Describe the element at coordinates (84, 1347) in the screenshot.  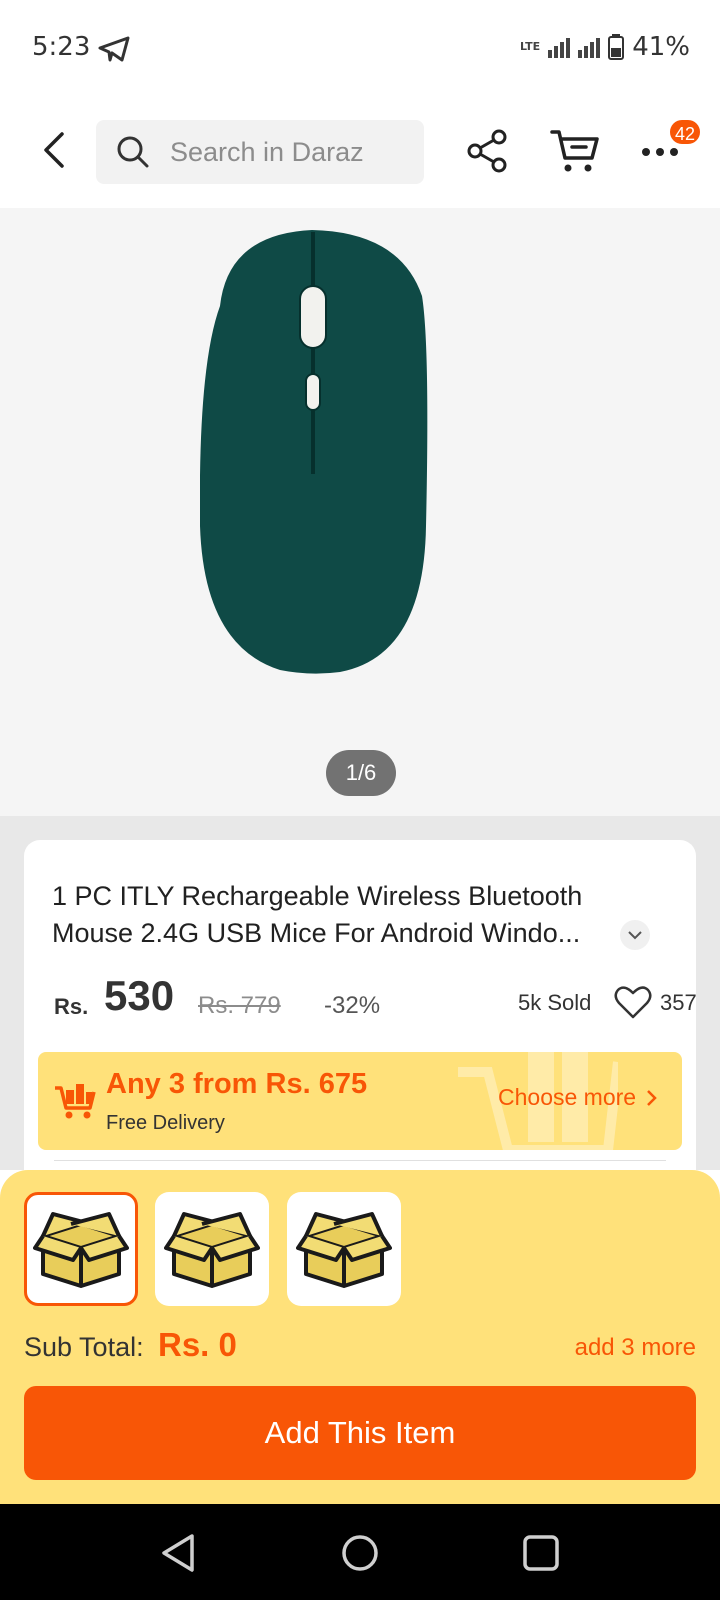
I see `subtotal-label: Sub Total:` at that location.